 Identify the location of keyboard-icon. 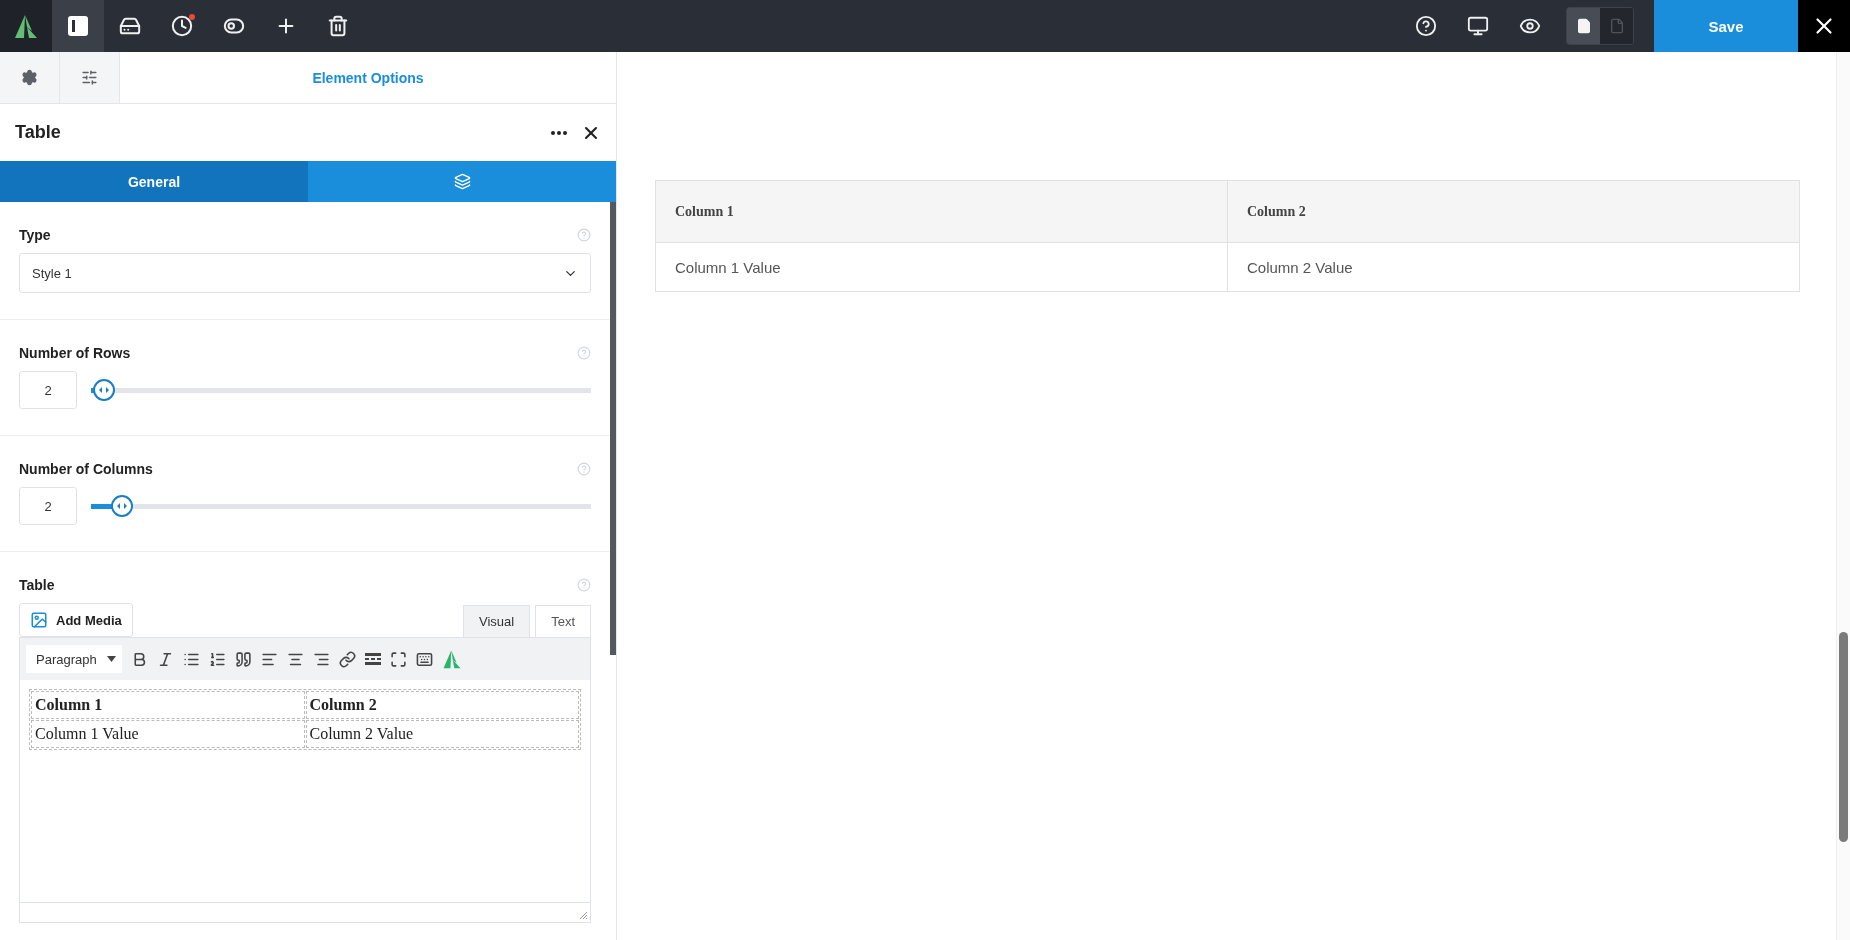
(424, 659).